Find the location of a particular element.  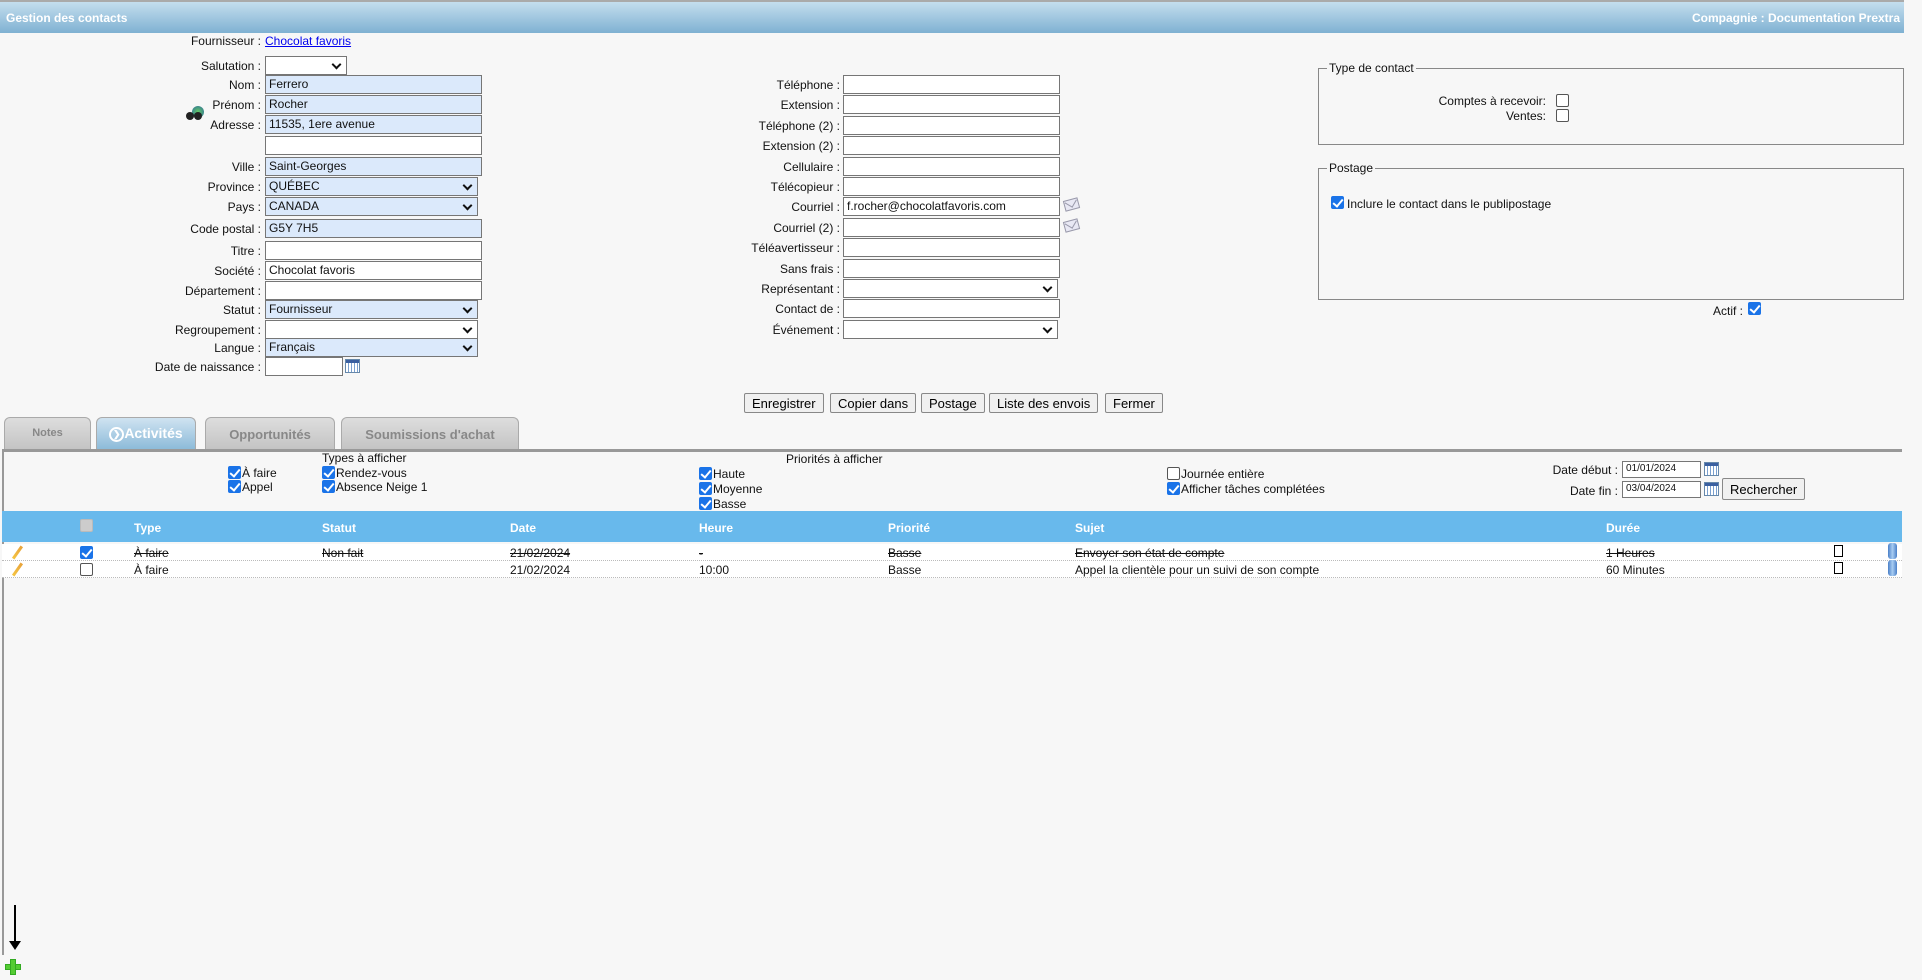

copy-to-button: Copier dans is located at coordinates (873, 403).